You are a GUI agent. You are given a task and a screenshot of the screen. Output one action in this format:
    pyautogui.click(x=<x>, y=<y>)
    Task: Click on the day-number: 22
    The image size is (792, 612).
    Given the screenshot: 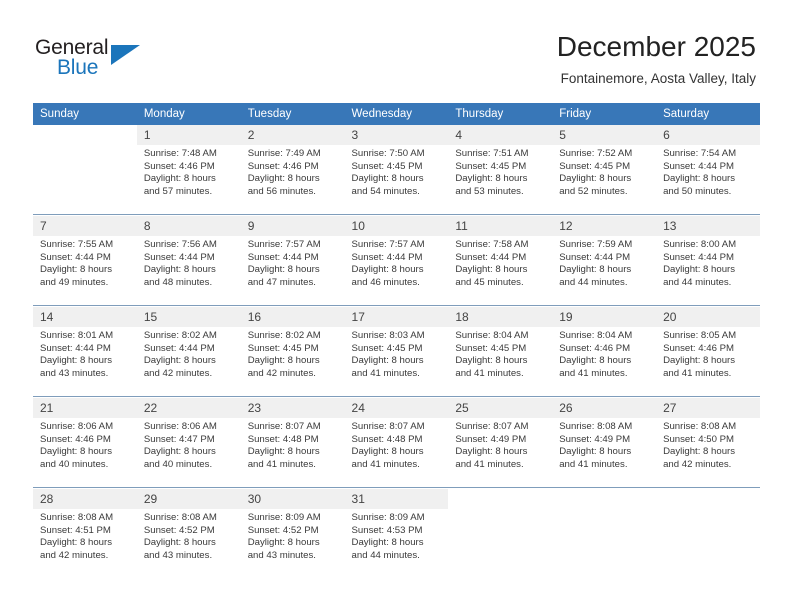 What is the action you would take?
    pyautogui.click(x=188, y=408)
    